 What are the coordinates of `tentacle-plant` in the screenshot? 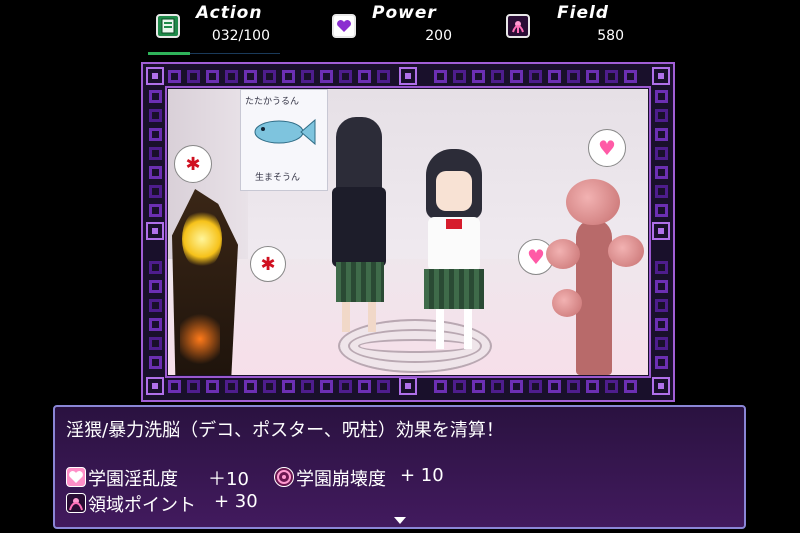 It's located at (596, 277).